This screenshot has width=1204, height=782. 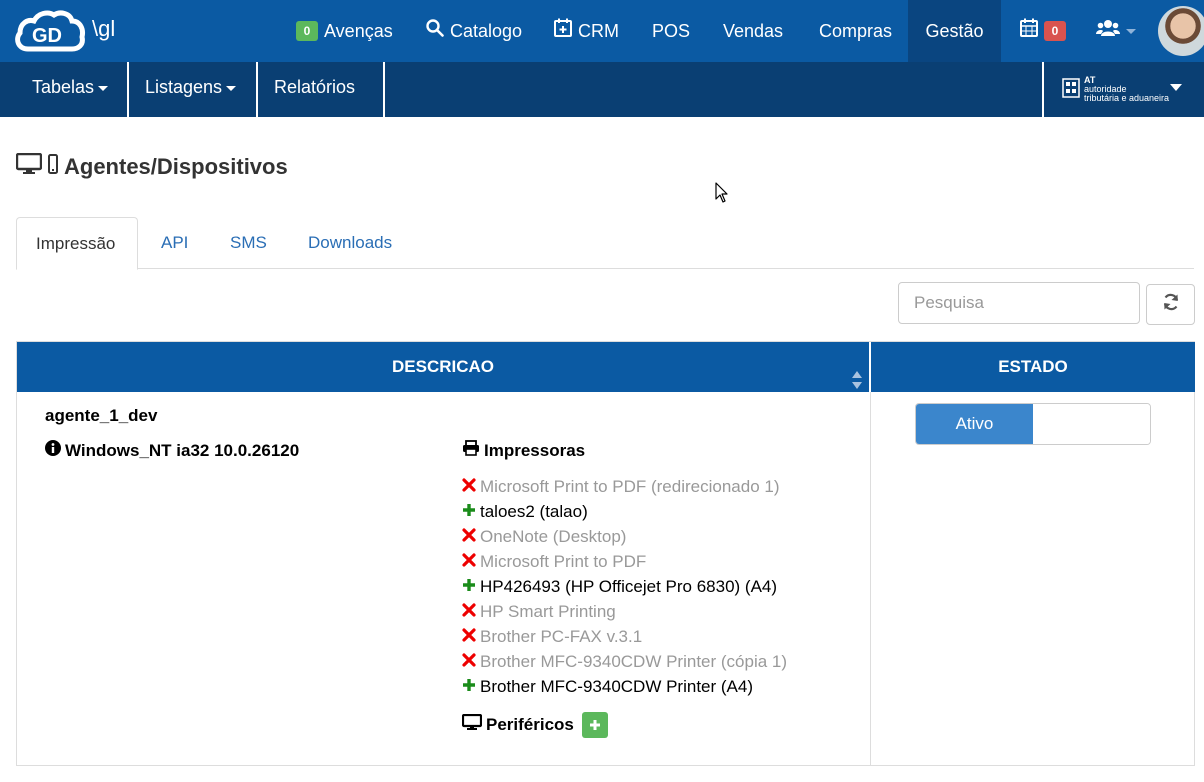 I want to click on printer-item: OneNote (Desktop), so click(x=624, y=536).